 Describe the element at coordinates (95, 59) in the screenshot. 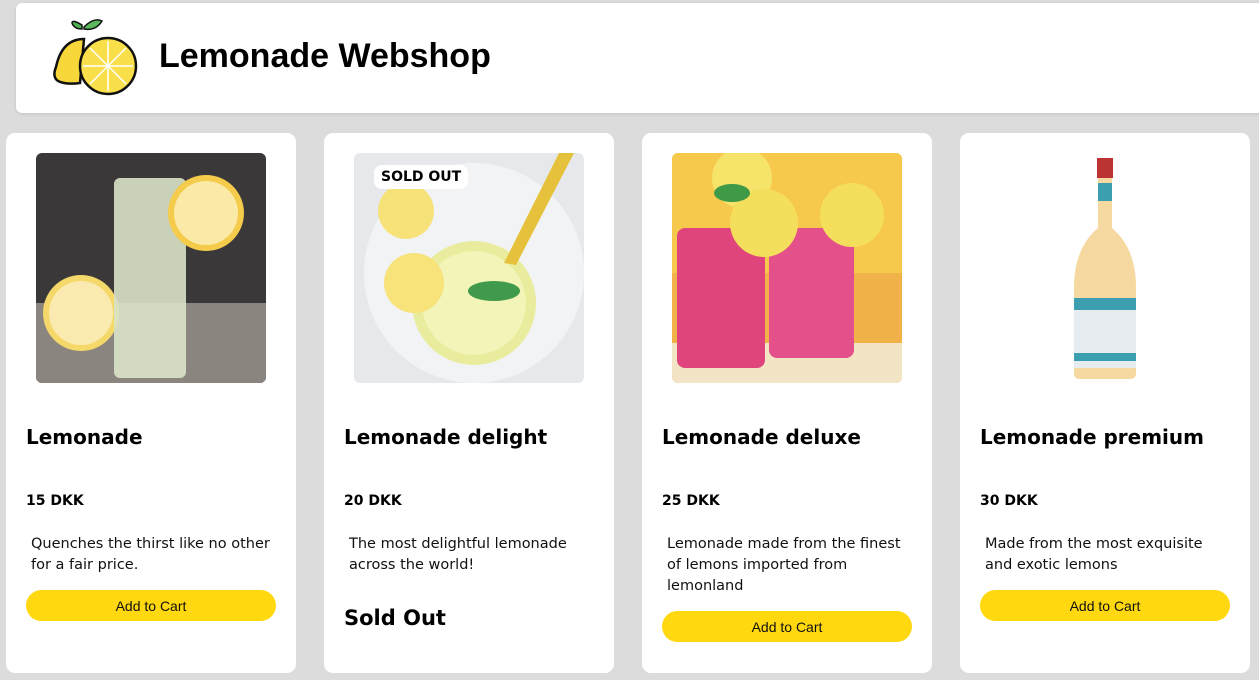

I see `lemon-logo-icon` at that location.